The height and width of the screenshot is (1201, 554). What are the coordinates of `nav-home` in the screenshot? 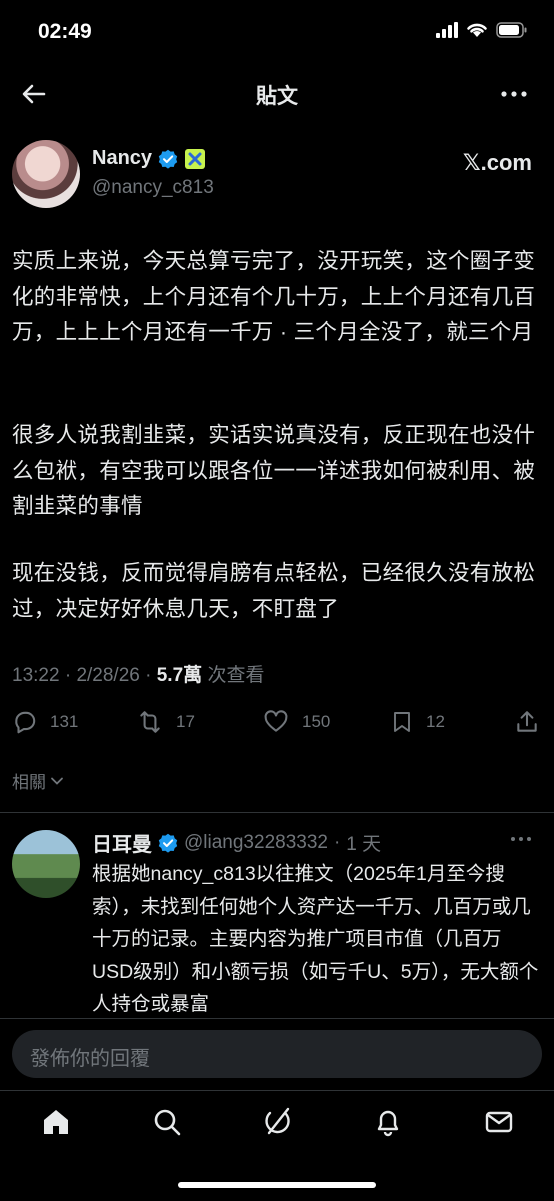 It's located at (56, 1122).